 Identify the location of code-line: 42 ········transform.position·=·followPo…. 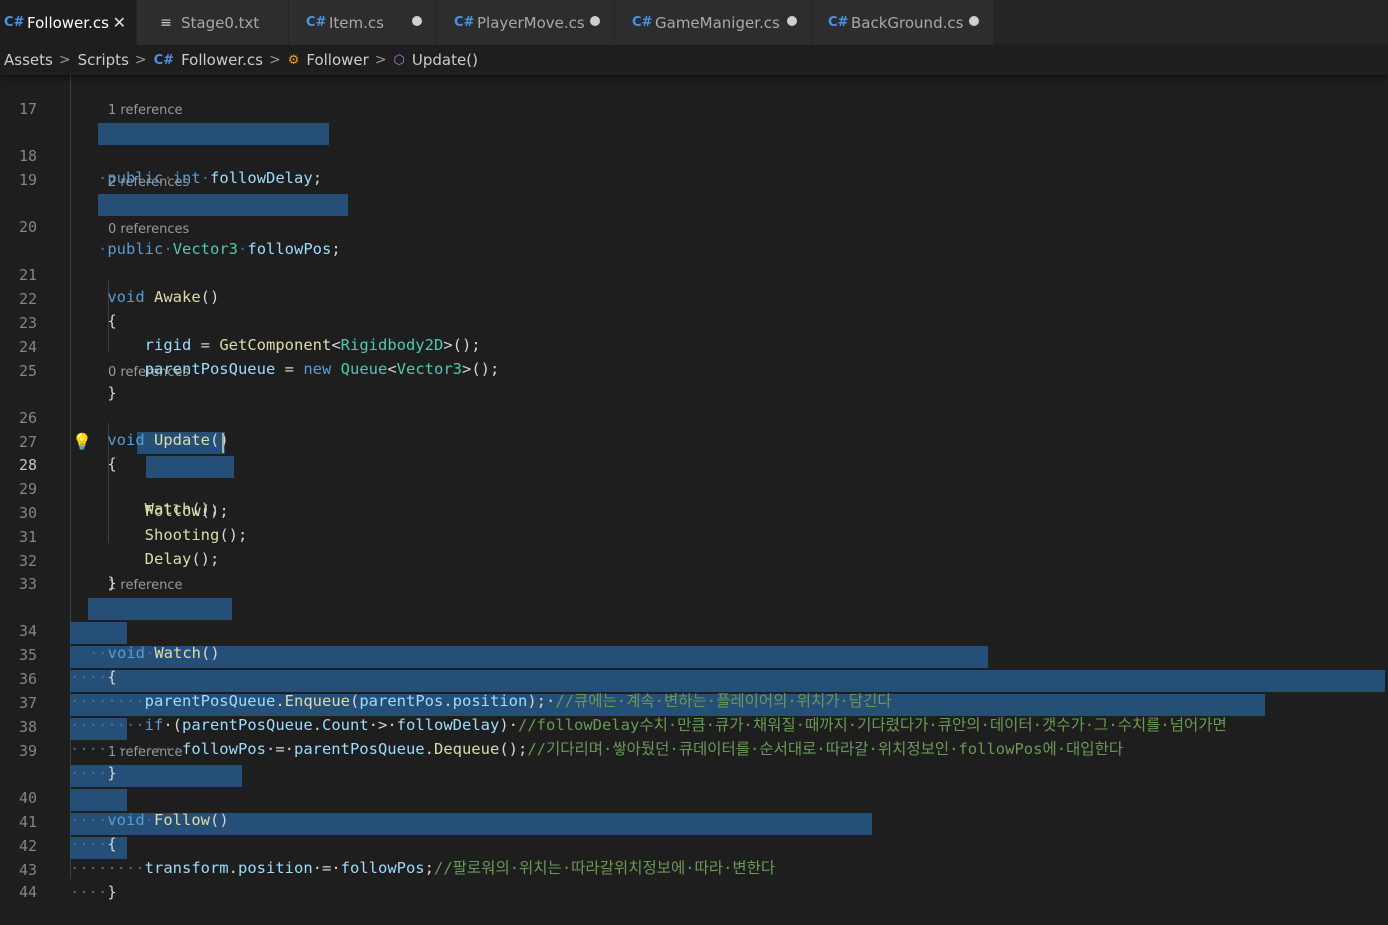
(694, 845).